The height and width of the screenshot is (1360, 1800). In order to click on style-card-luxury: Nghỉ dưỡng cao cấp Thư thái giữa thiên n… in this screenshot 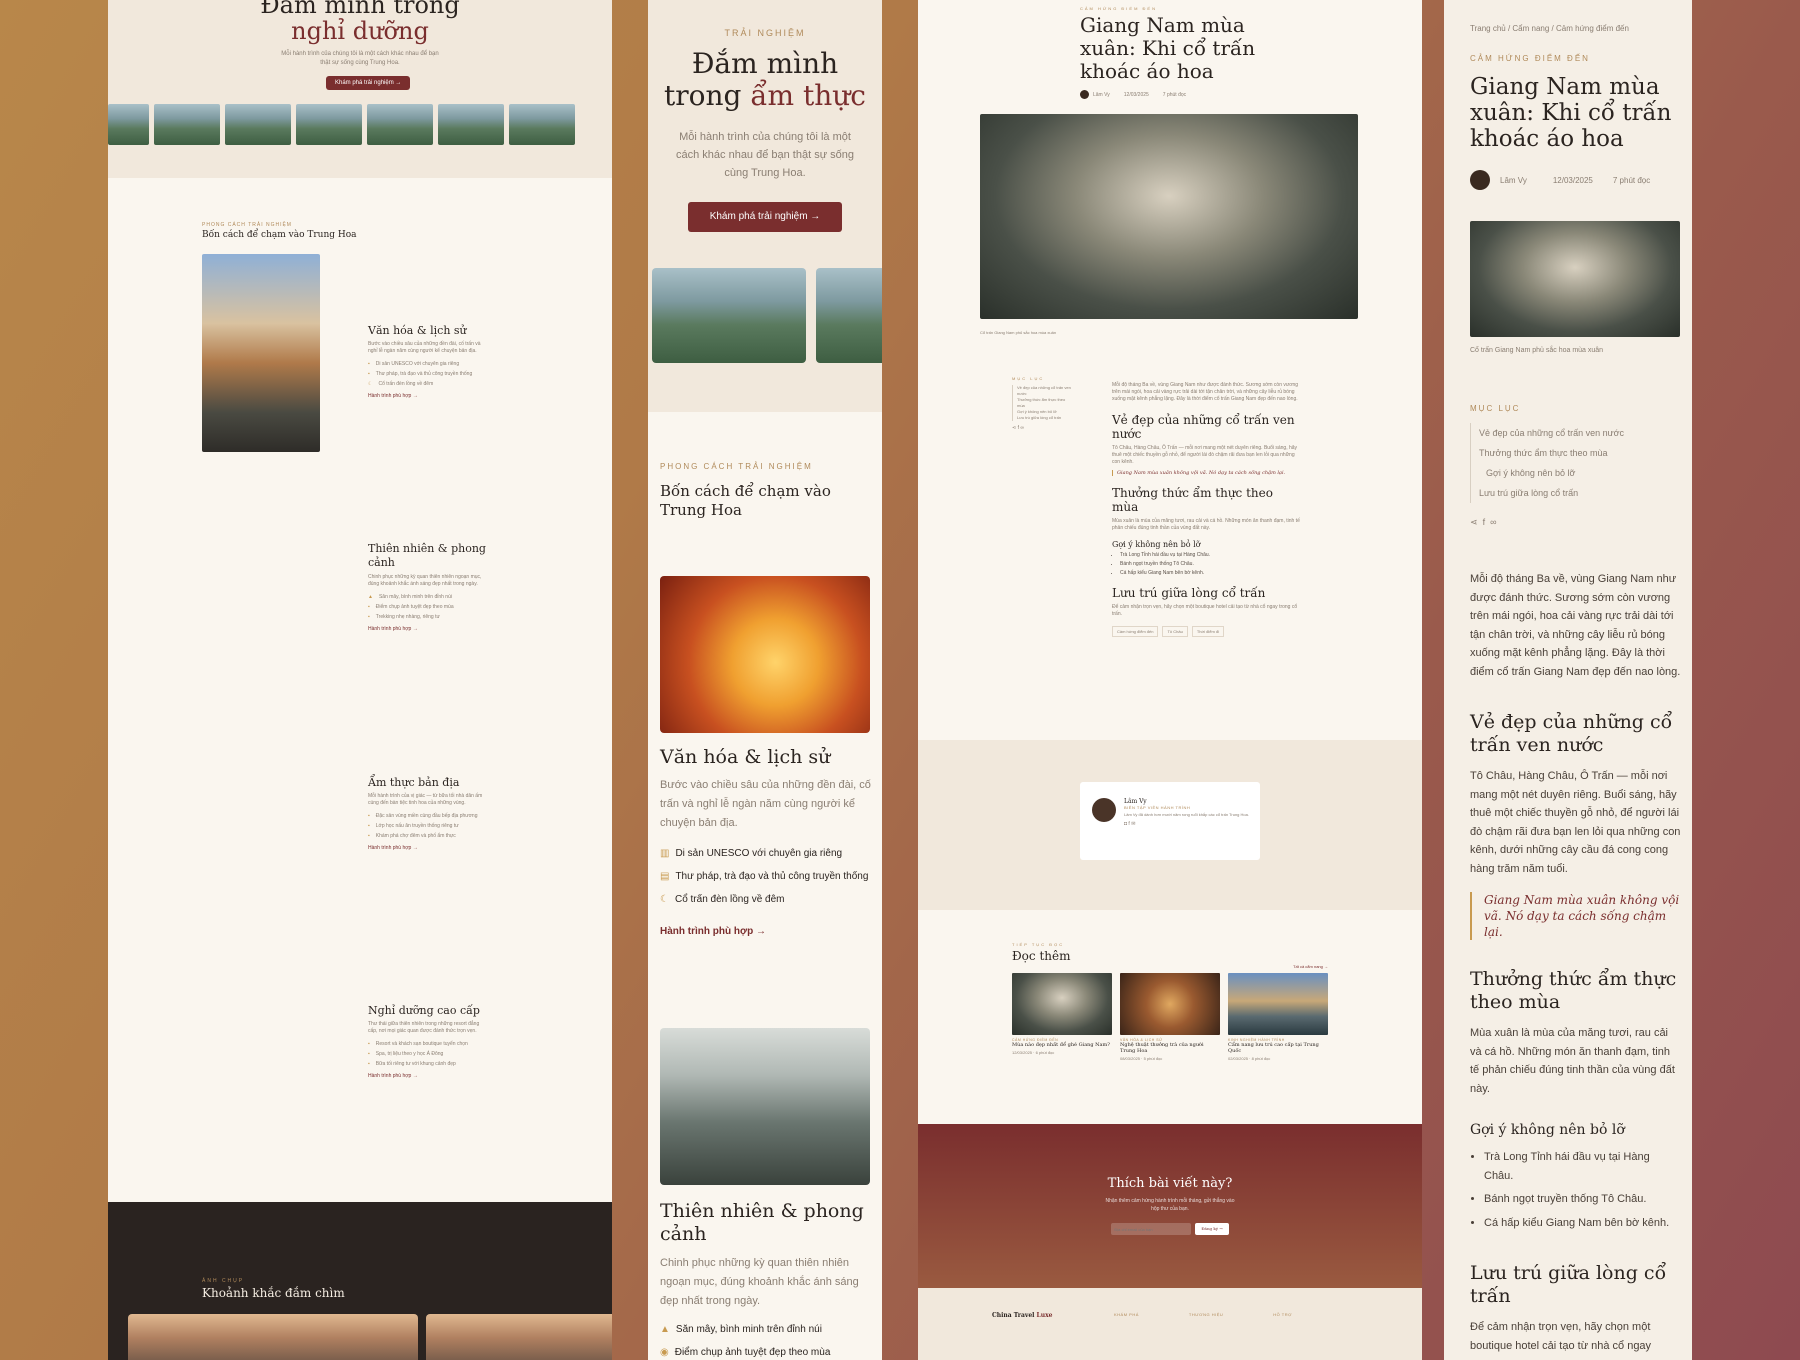, I will do `click(428, 1041)`.